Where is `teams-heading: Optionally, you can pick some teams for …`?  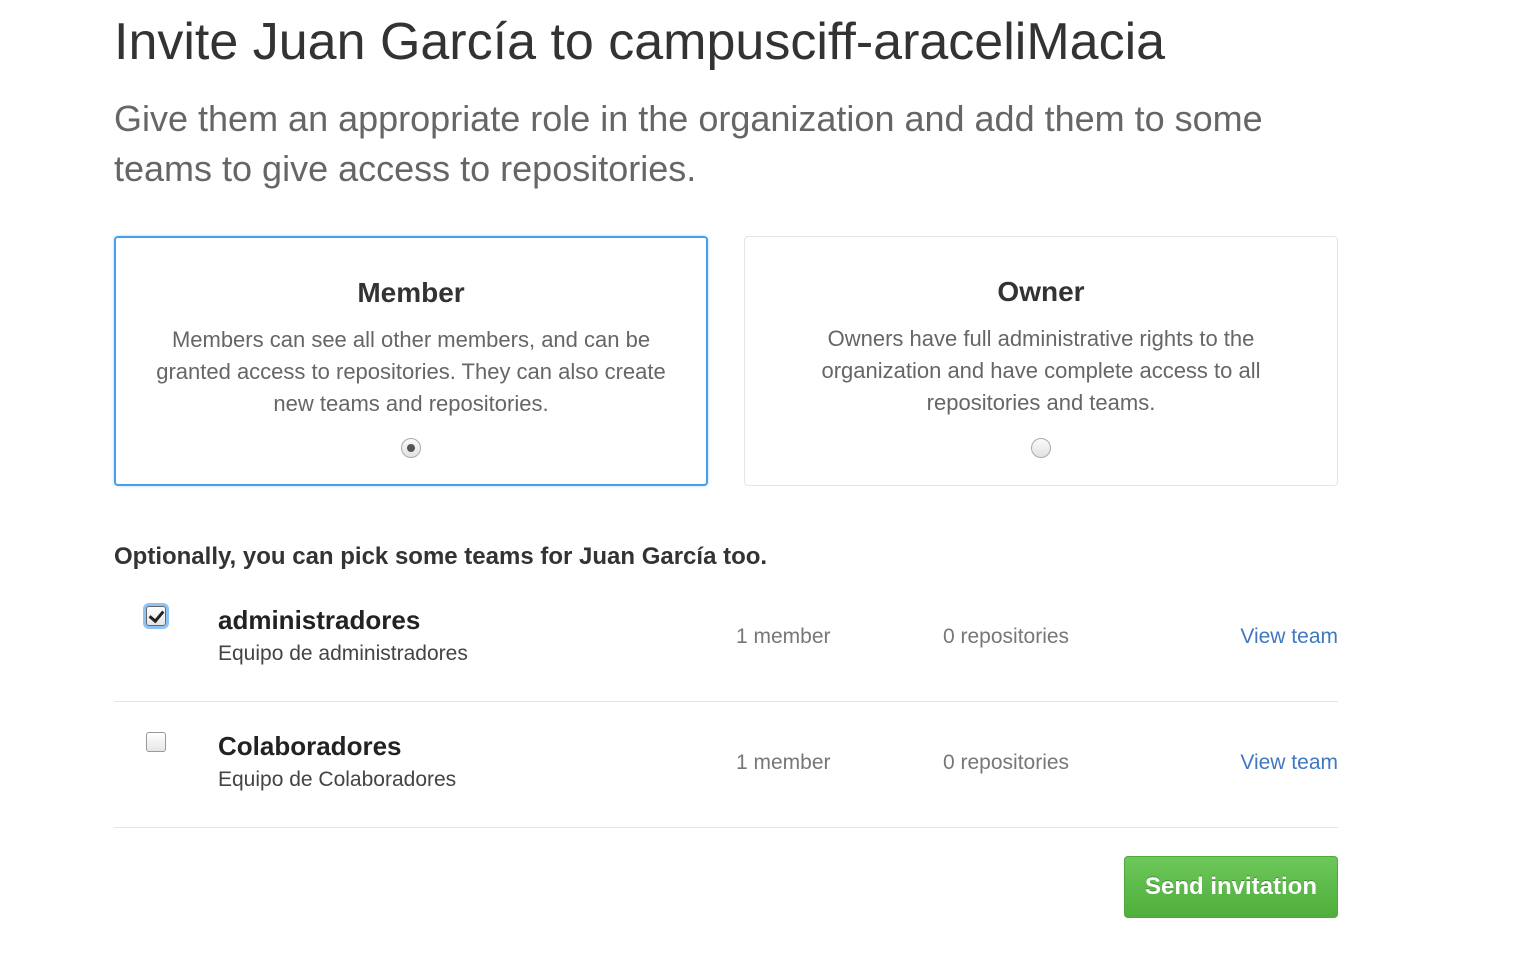
teams-heading: Optionally, you can pick some teams for … is located at coordinates (441, 556).